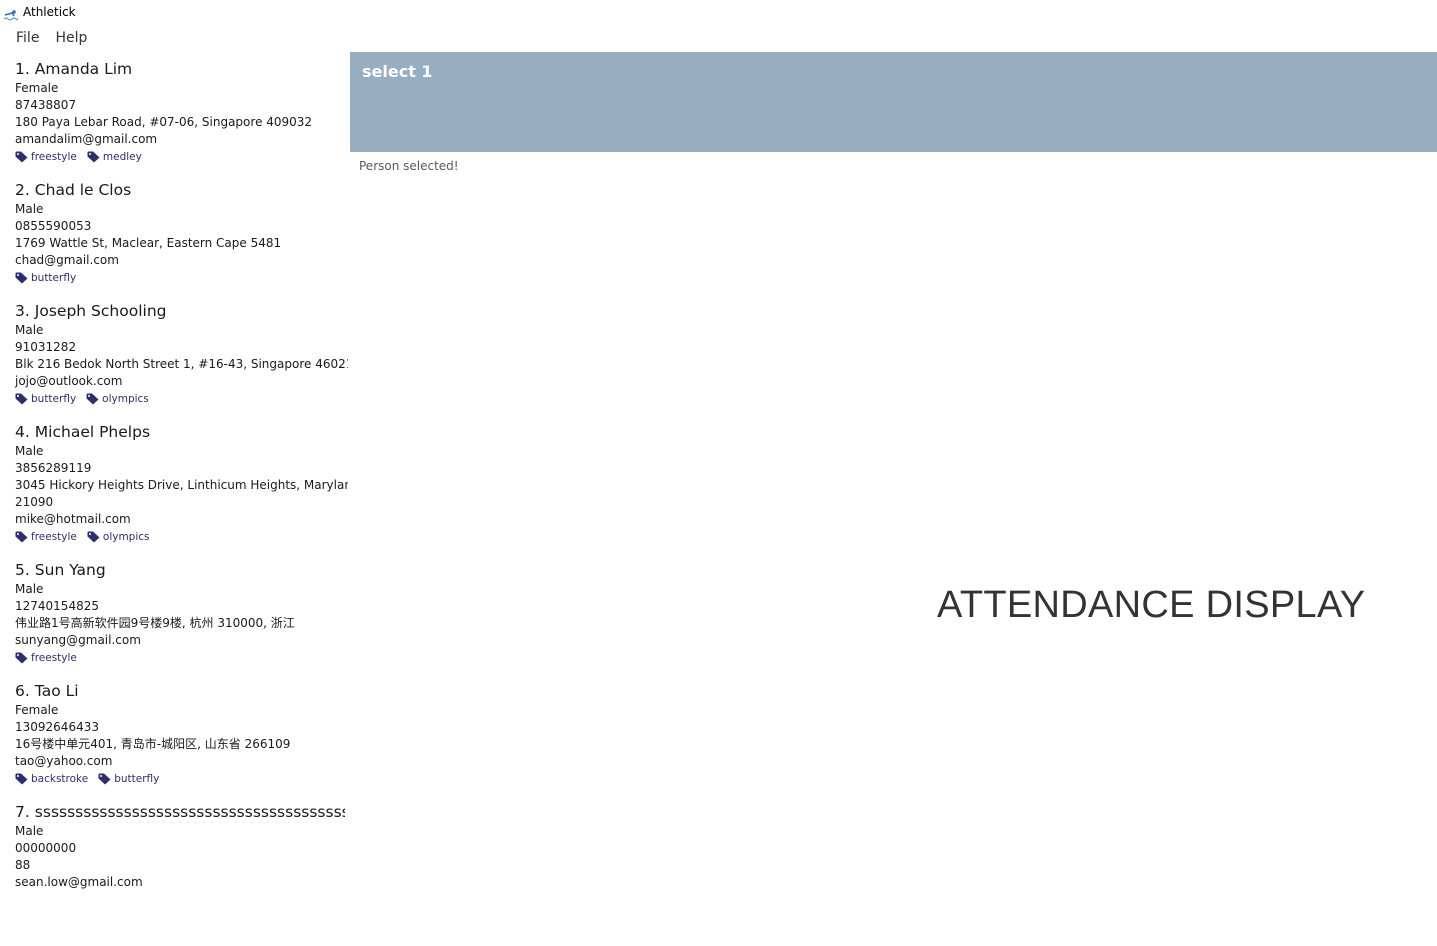  What do you see at coordinates (86, 139) in the screenshot?
I see `person-email: amandalim@gmail.com` at bounding box center [86, 139].